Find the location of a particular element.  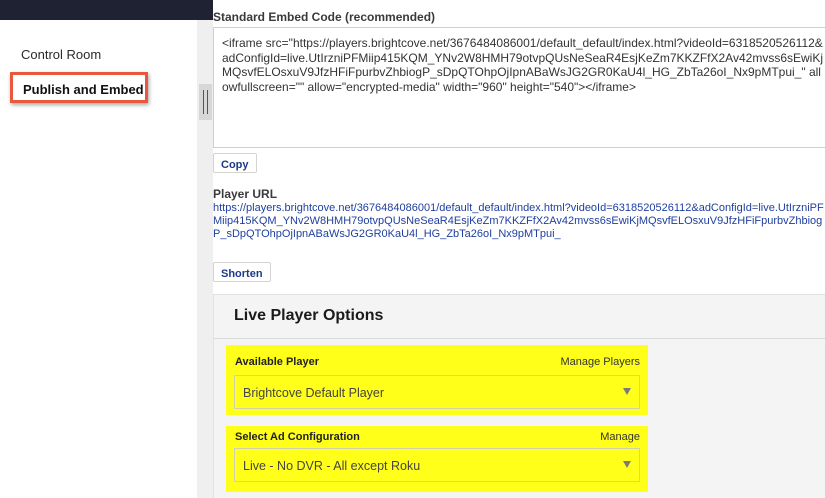

ad-configuration-value: Live - No DVR - All except Roku is located at coordinates (332, 466).